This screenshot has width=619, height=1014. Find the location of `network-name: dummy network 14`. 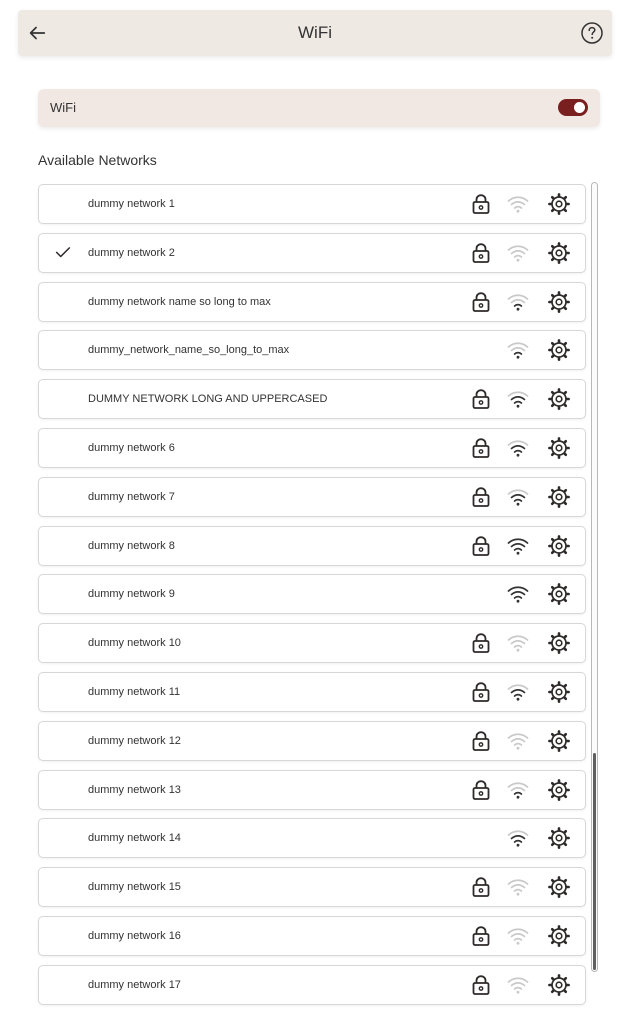

network-name: dummy network 14 is located at coordinates (134, 838).